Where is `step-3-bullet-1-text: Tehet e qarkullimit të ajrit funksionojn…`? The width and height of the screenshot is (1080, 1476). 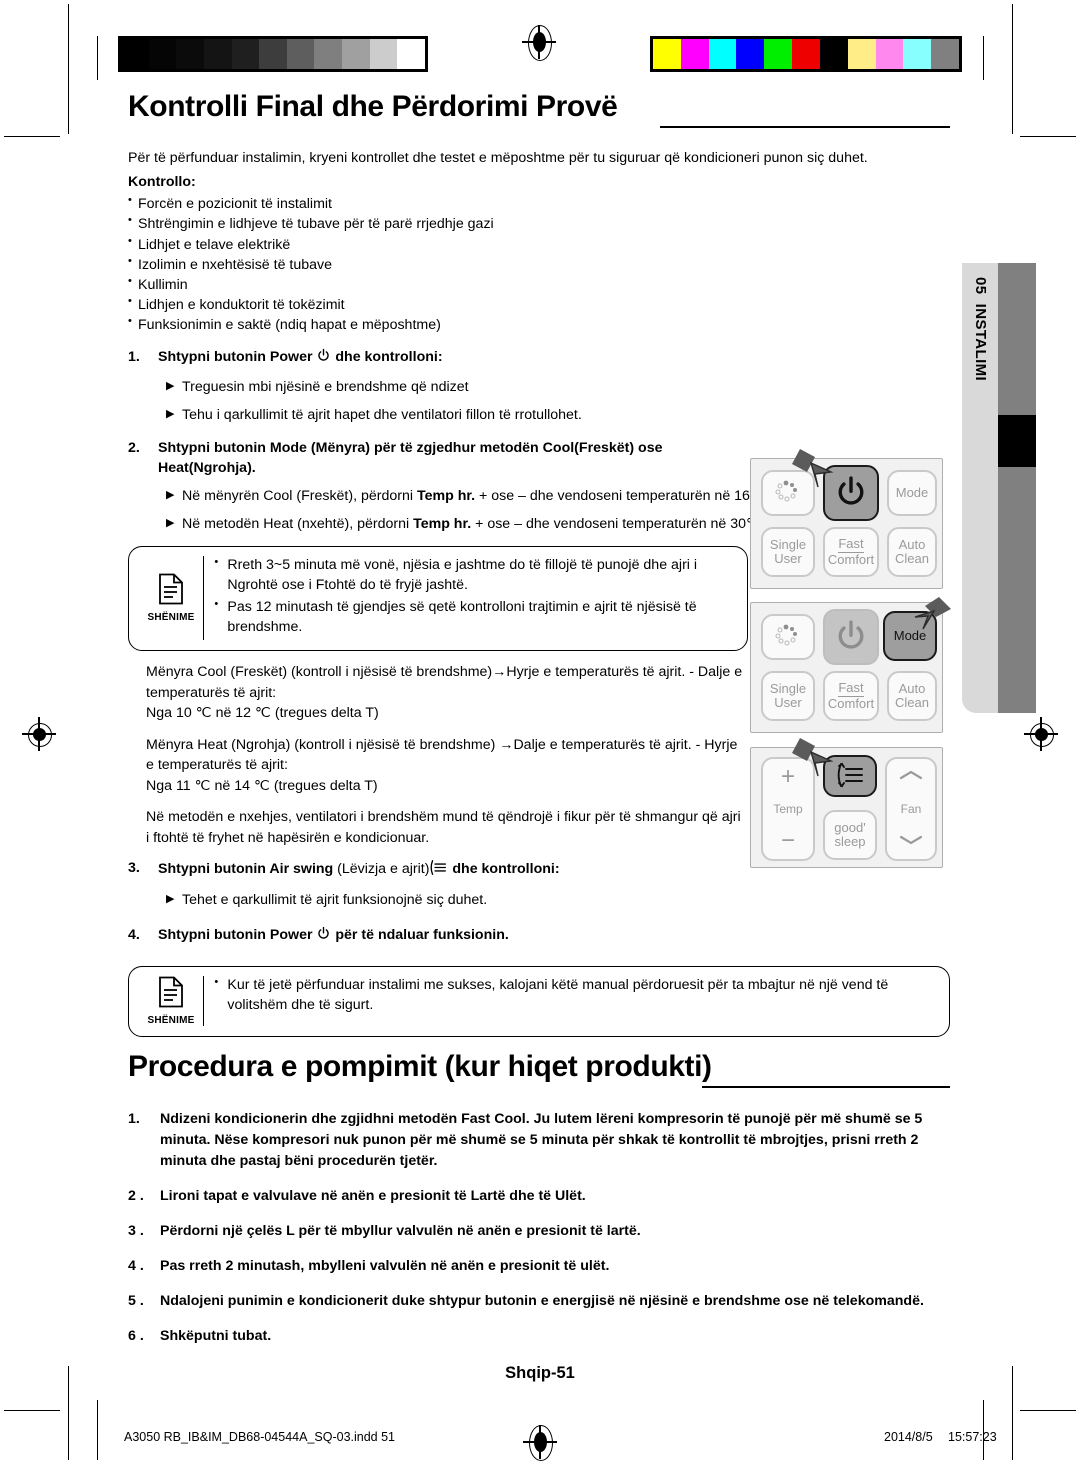
step-3-bullet-1-text: Tehet e qarkullimit të ajrit funksionojn… is located at coordinates (335, 899).